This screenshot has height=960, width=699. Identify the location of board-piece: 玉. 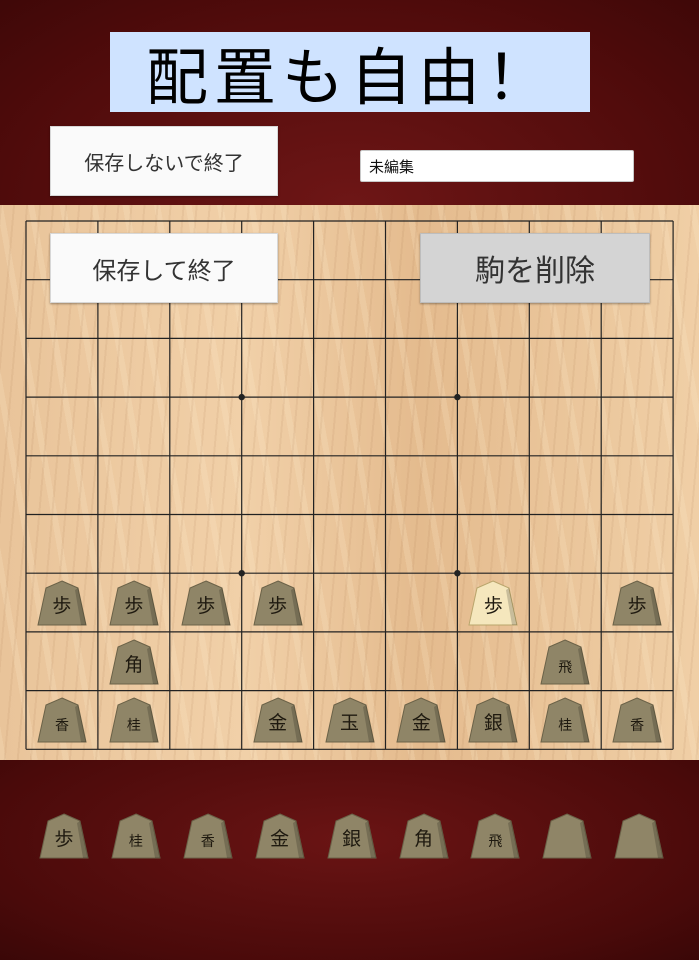
(349, 720).